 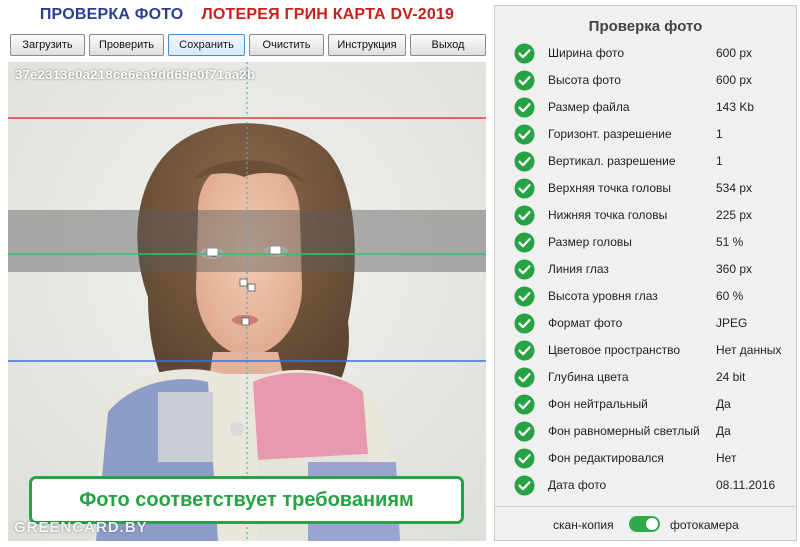 What do you see at coordinates (586, 53) in the screenshot?
I see `check-label: Ширина фото` at bounding box center [586, 53].